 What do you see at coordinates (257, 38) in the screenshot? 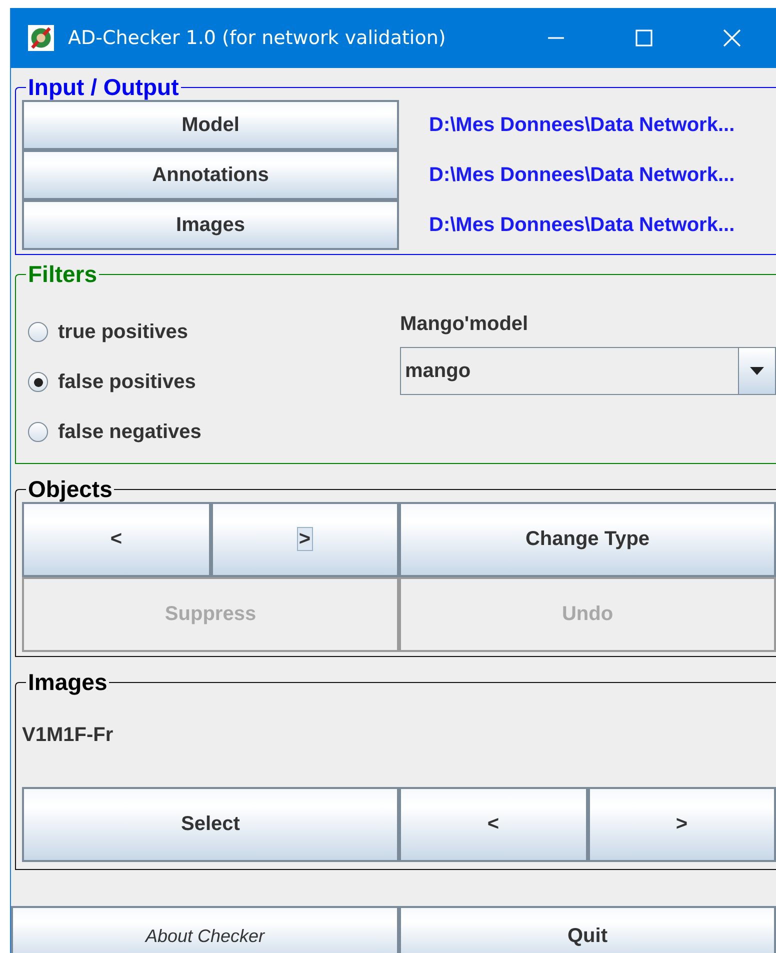
I see `window-title: AD-Checker 1.0 (for network validation)` at bounding box center [257, 38].